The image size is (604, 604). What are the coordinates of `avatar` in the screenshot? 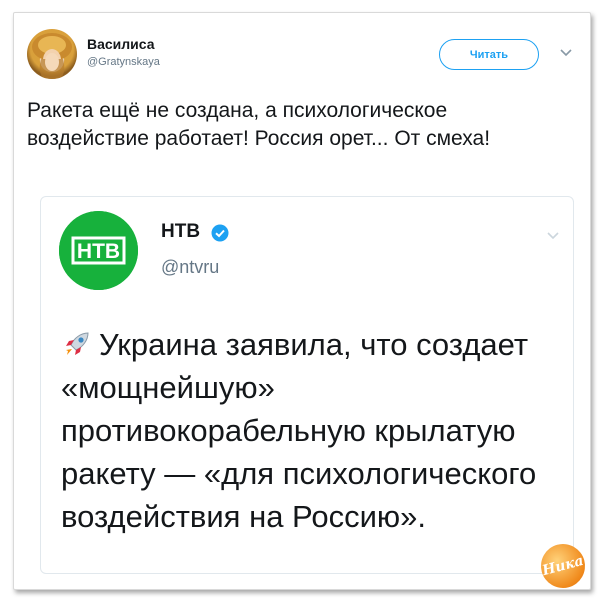 It's located at (52, 54).